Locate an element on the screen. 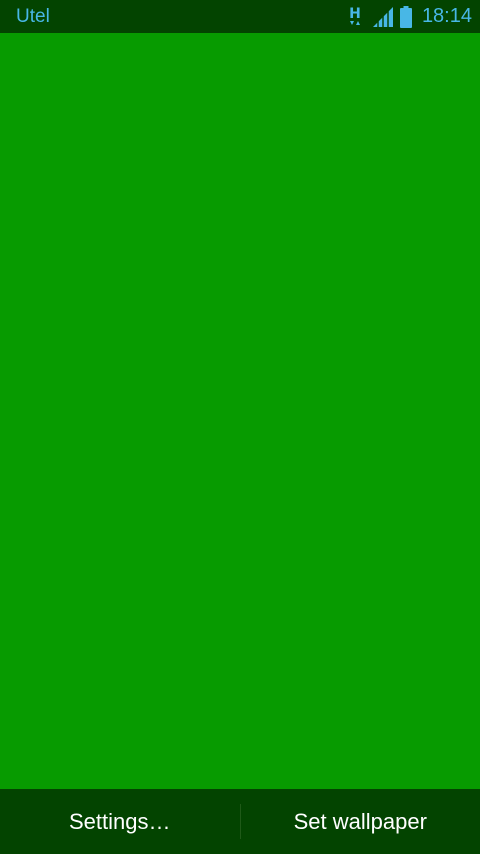 The image size is (480, 854). battery-icon is located at coordinates (405, 16).